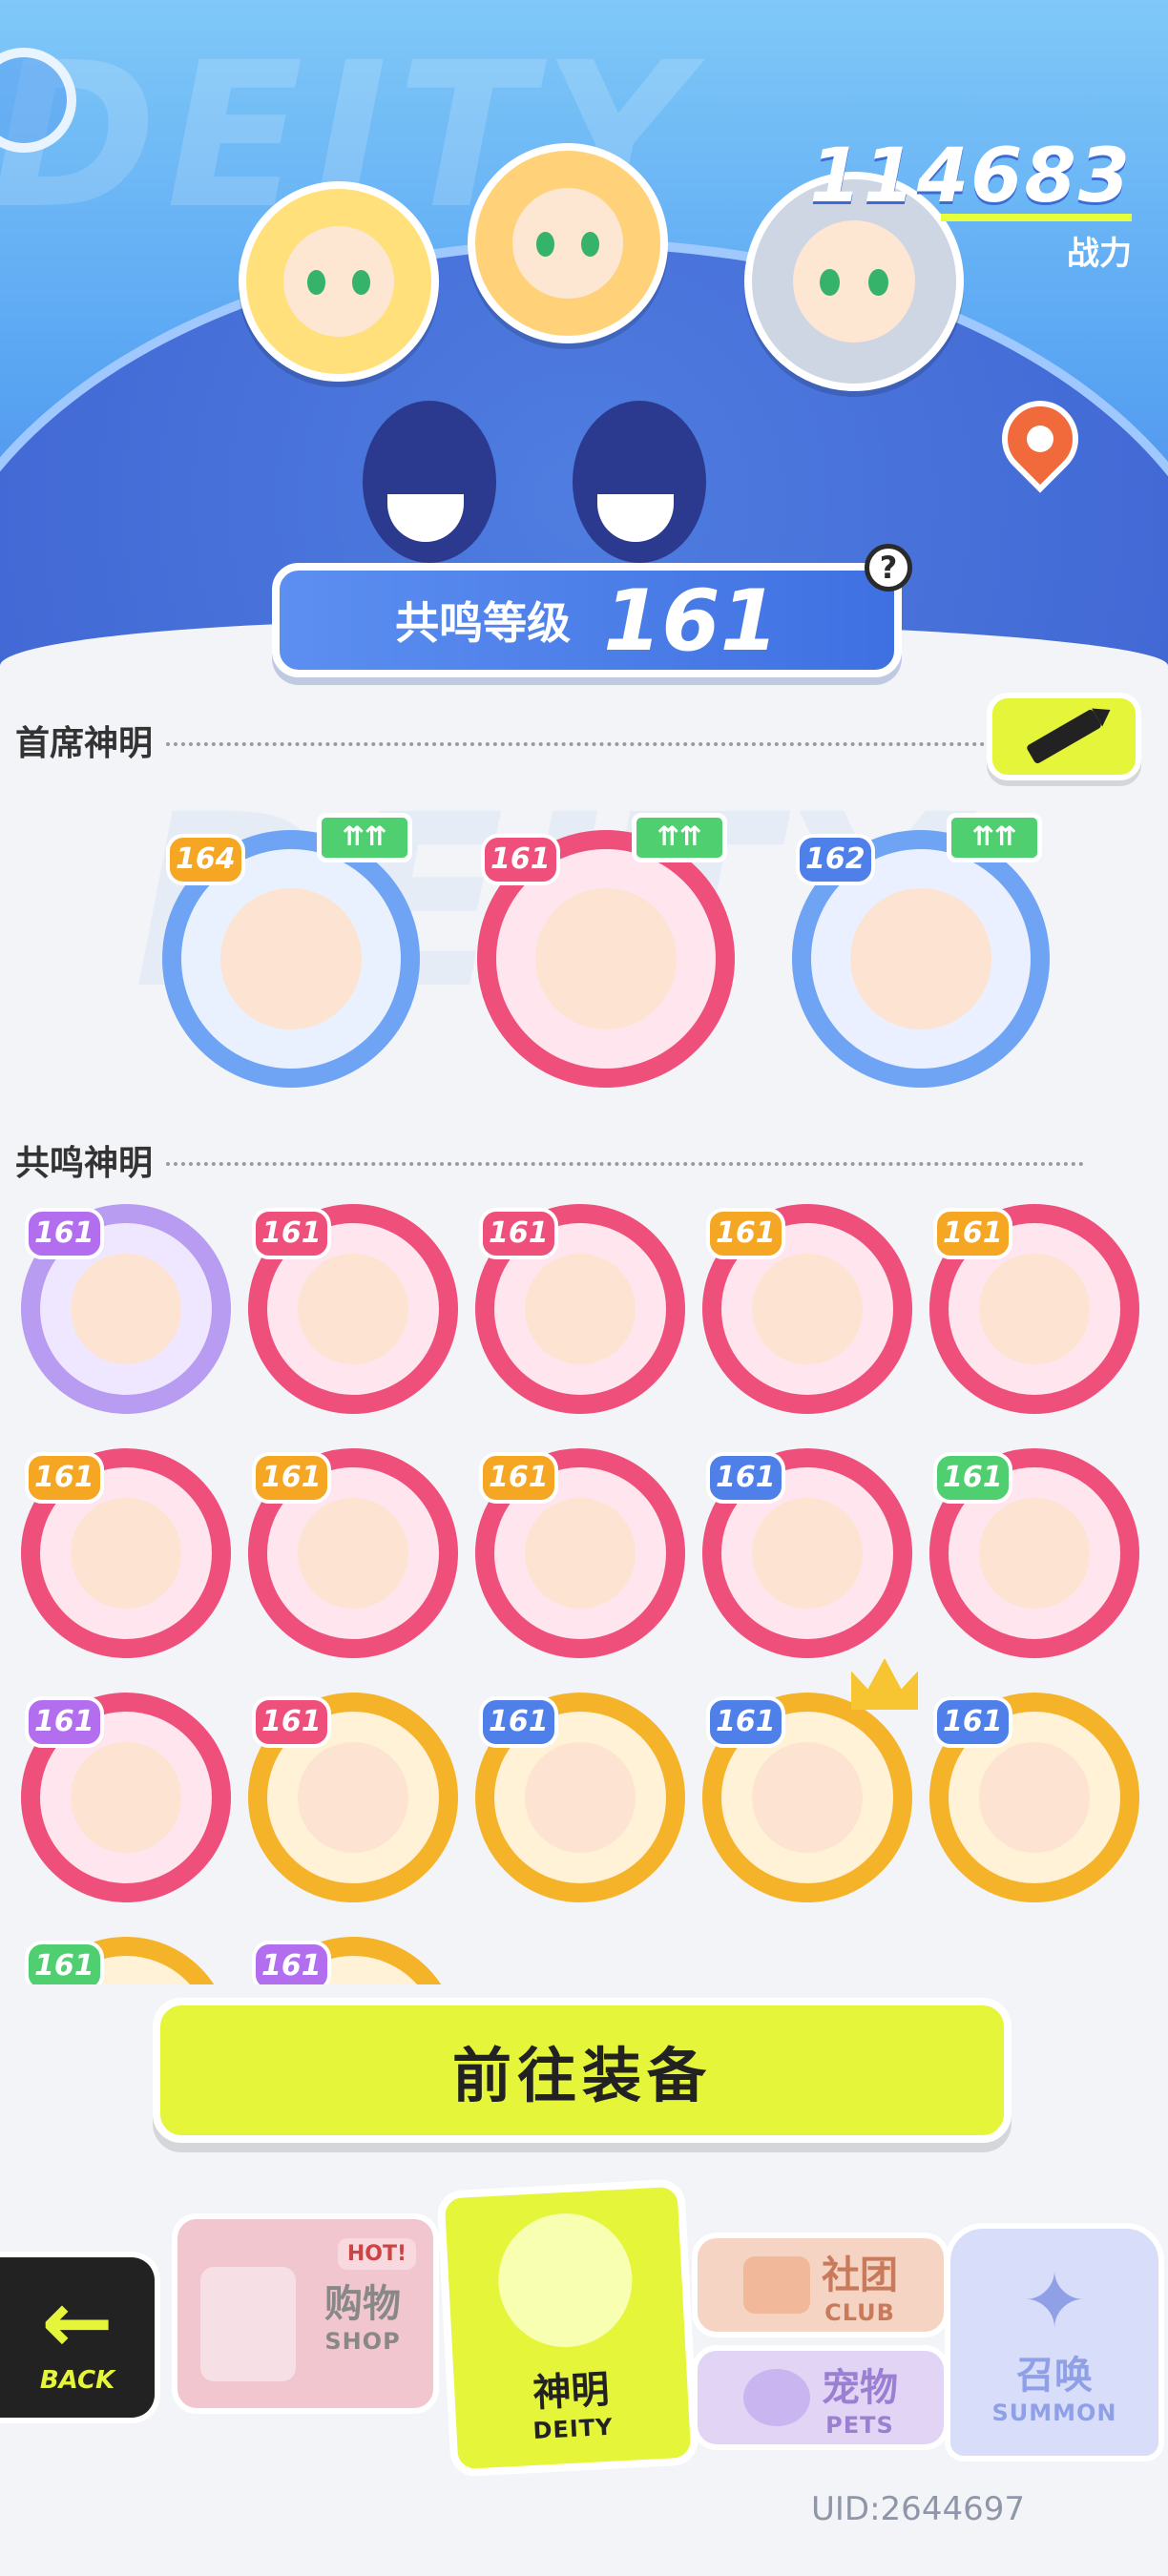  I want to click on nav-deity-label: 神明, so click(571, 2391).